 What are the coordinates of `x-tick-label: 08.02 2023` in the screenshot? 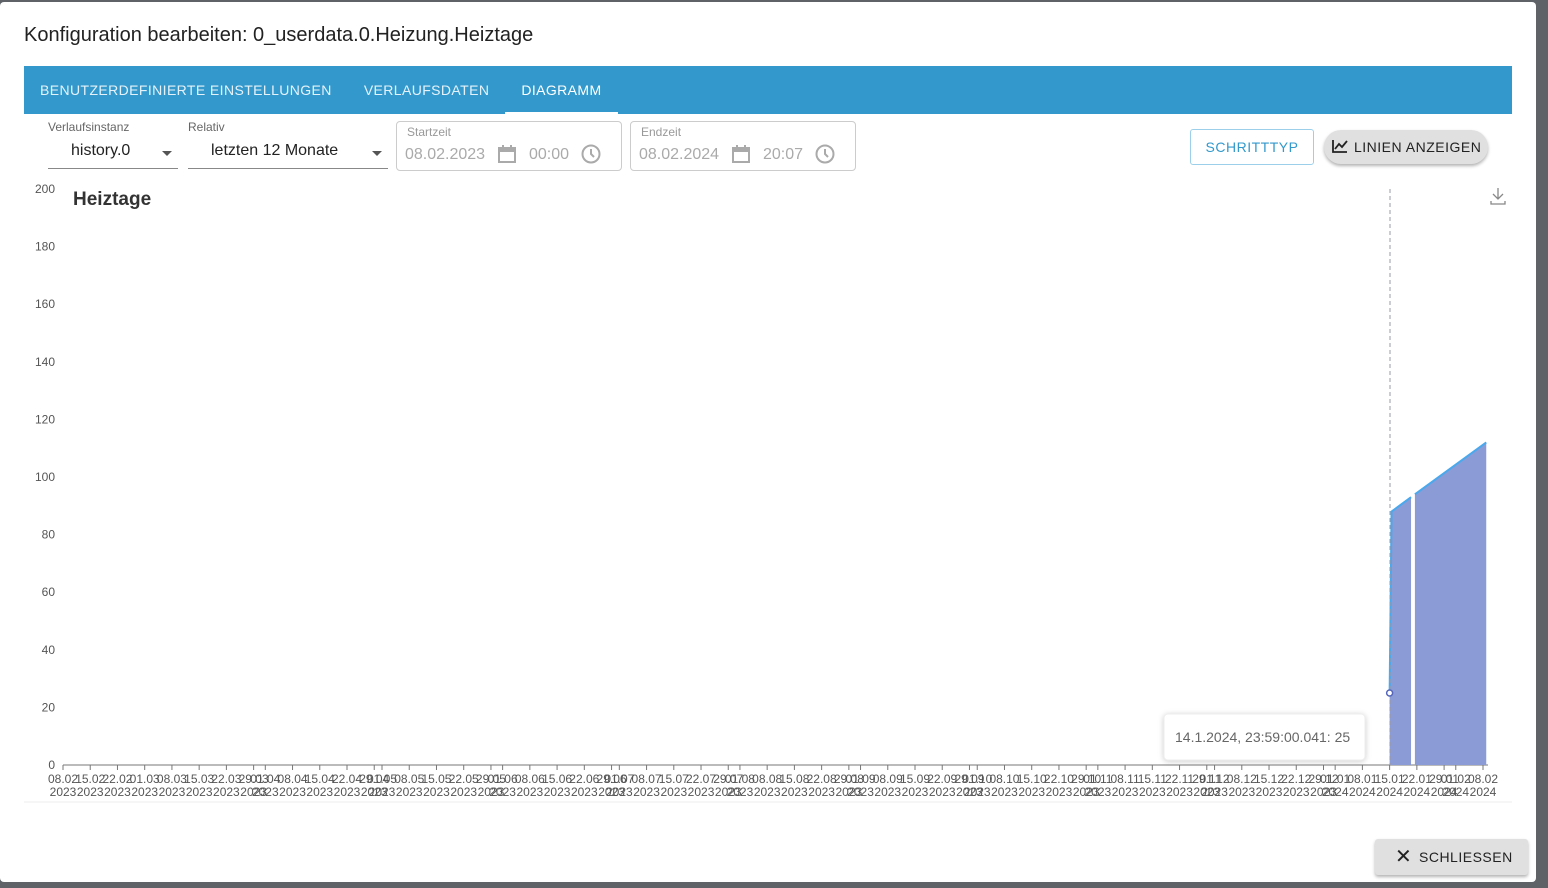 It's located at (63, 785).